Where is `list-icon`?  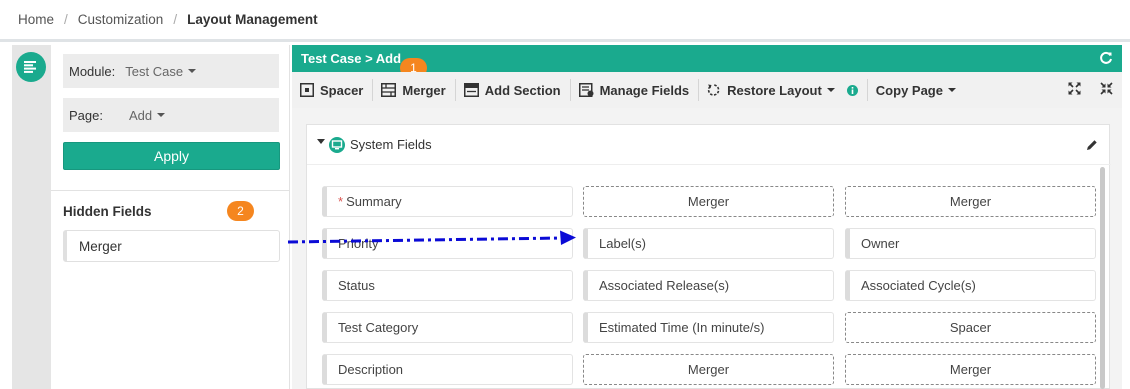
list-icon is located at coordinates (30, 67).